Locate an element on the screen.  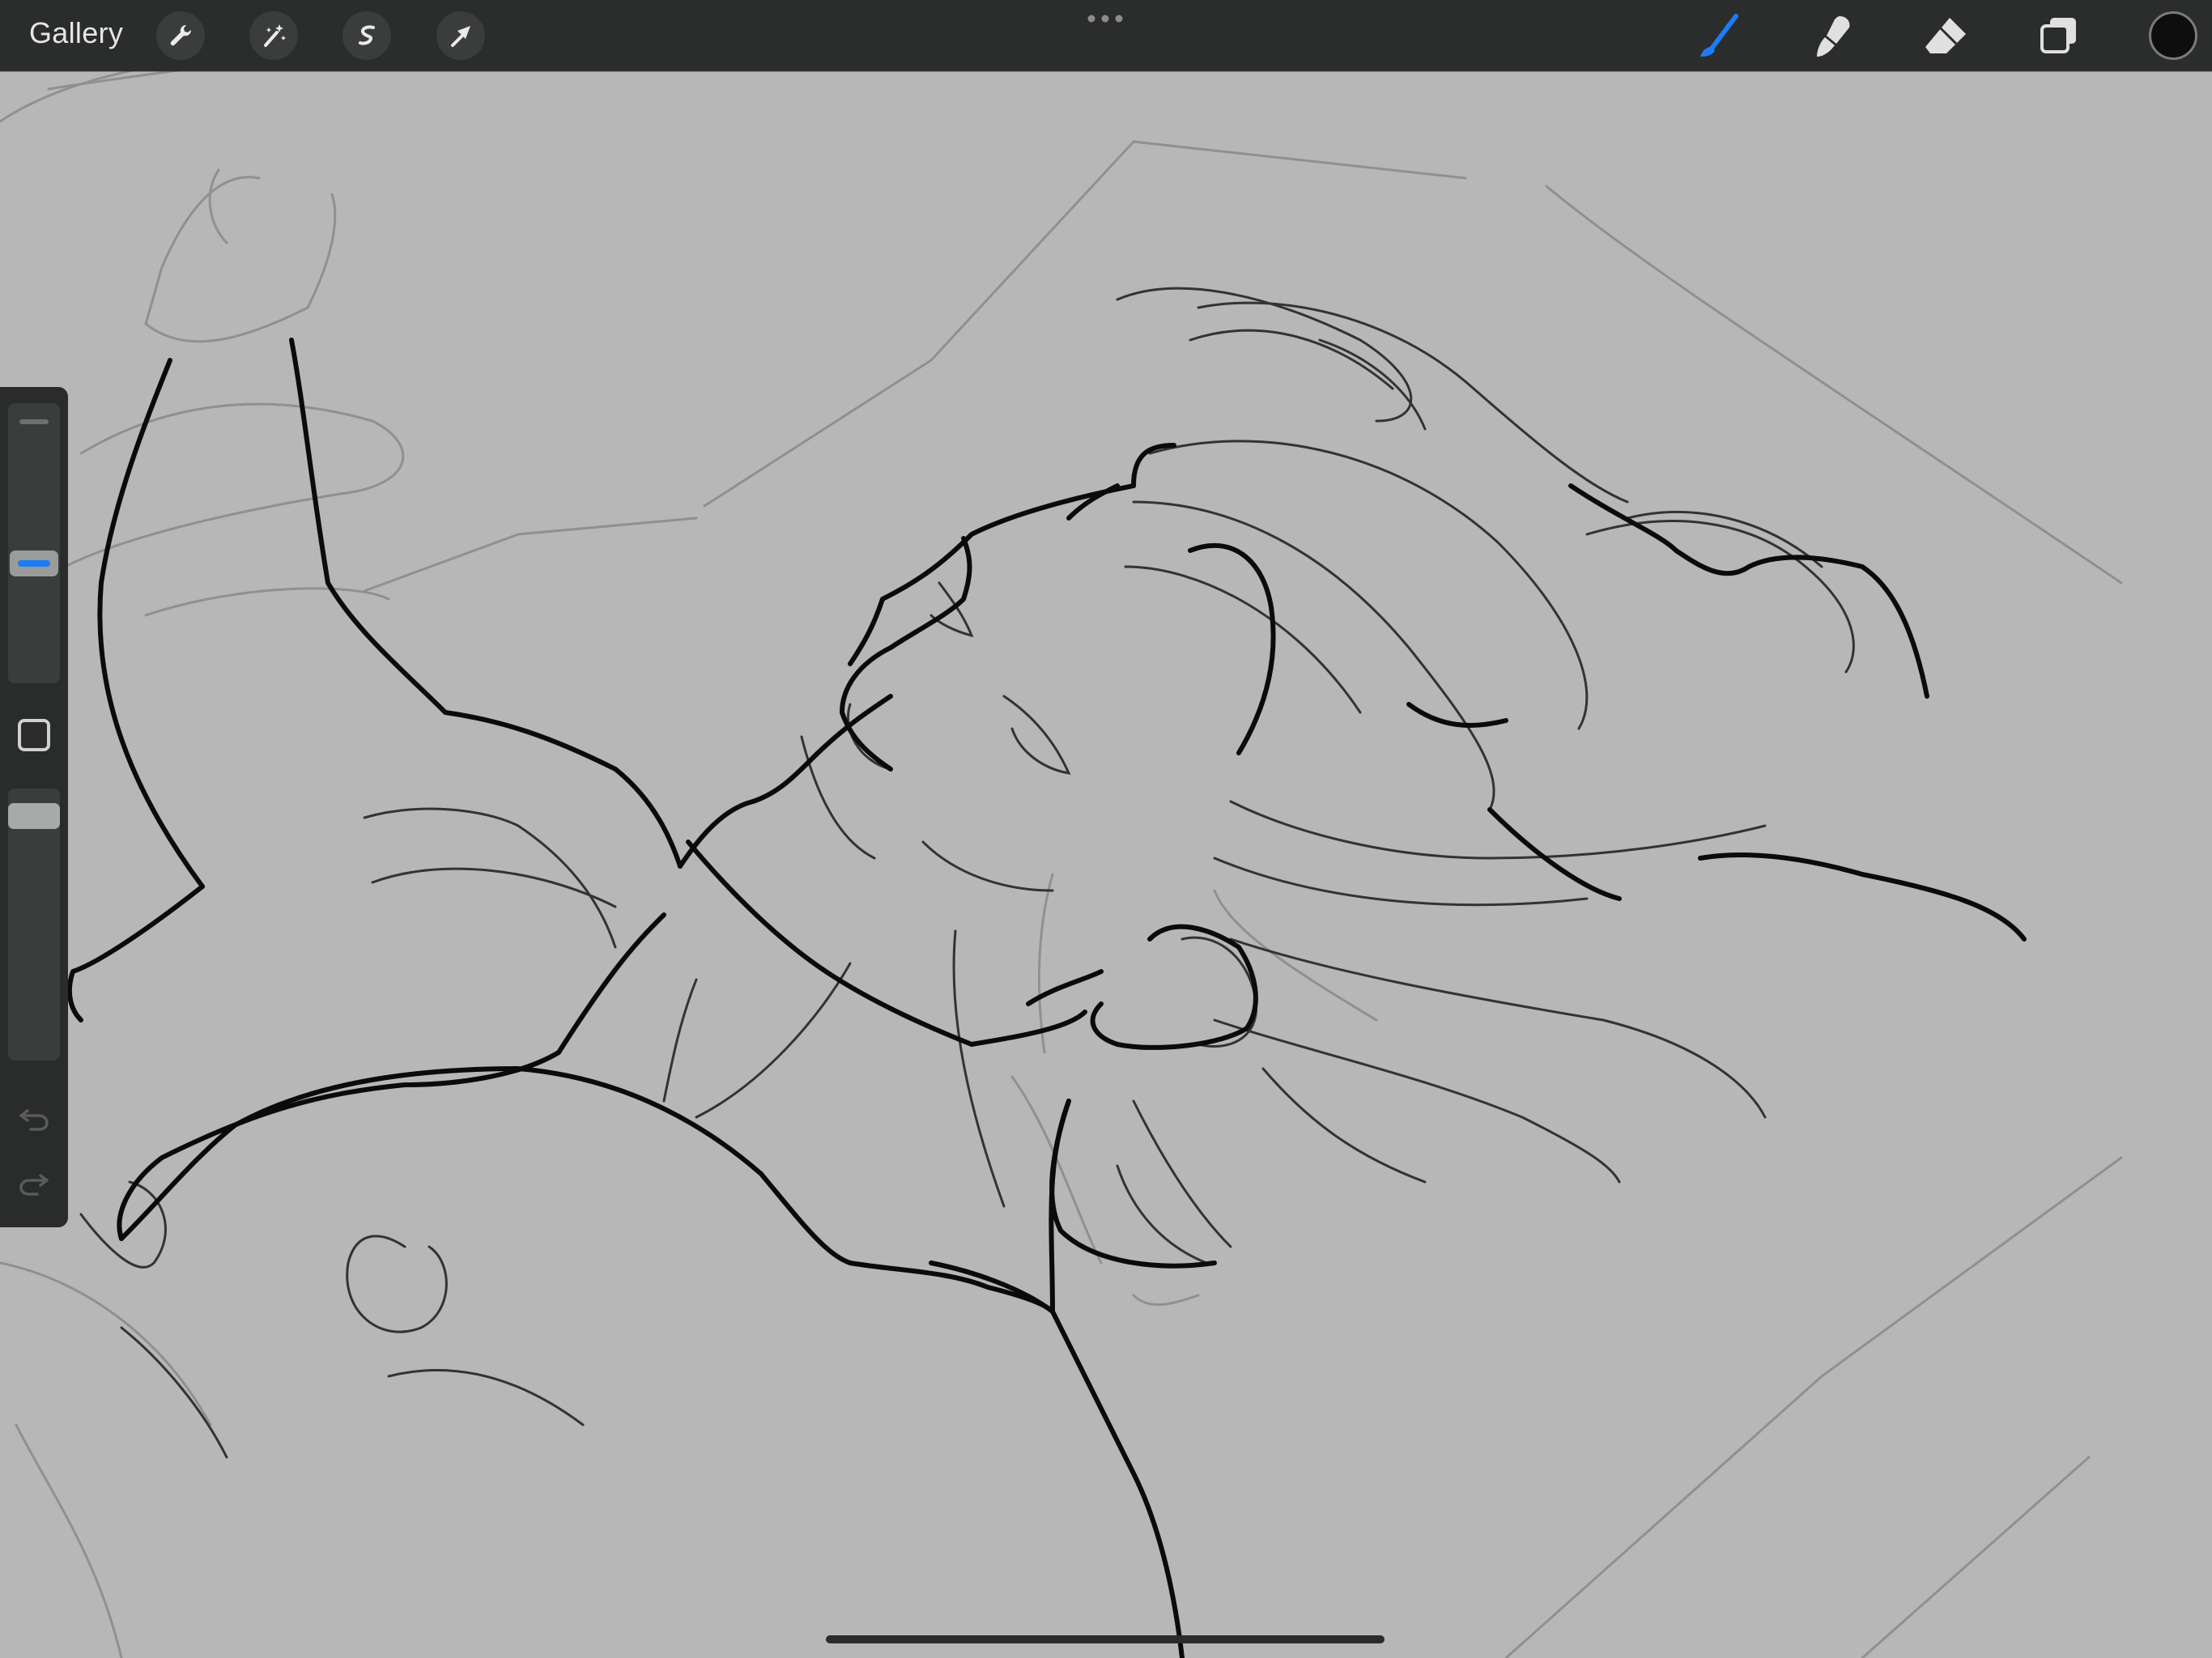
wrench-icon is located at coordinates (181, 35).